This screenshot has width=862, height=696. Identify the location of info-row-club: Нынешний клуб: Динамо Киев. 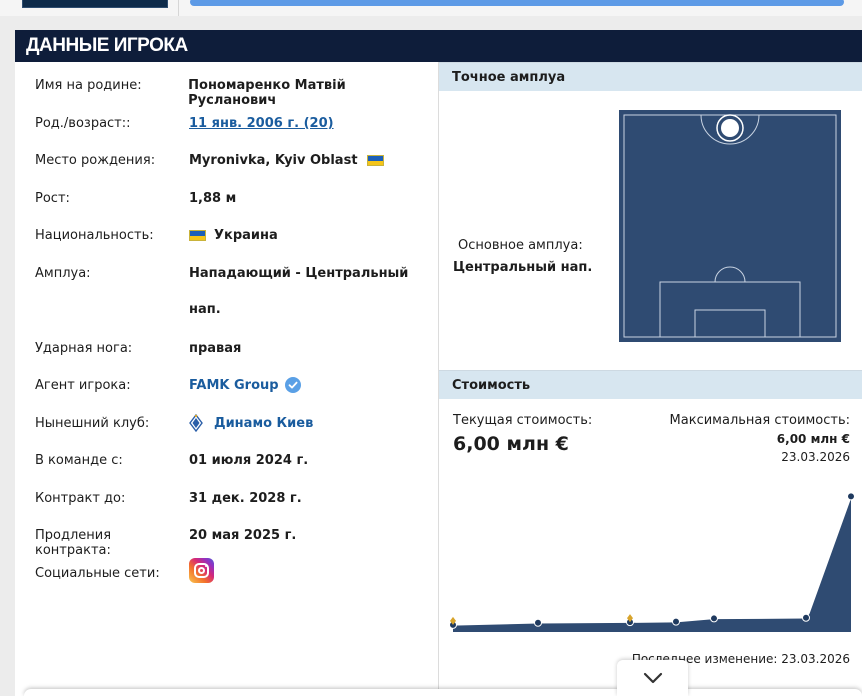
(174, 433).